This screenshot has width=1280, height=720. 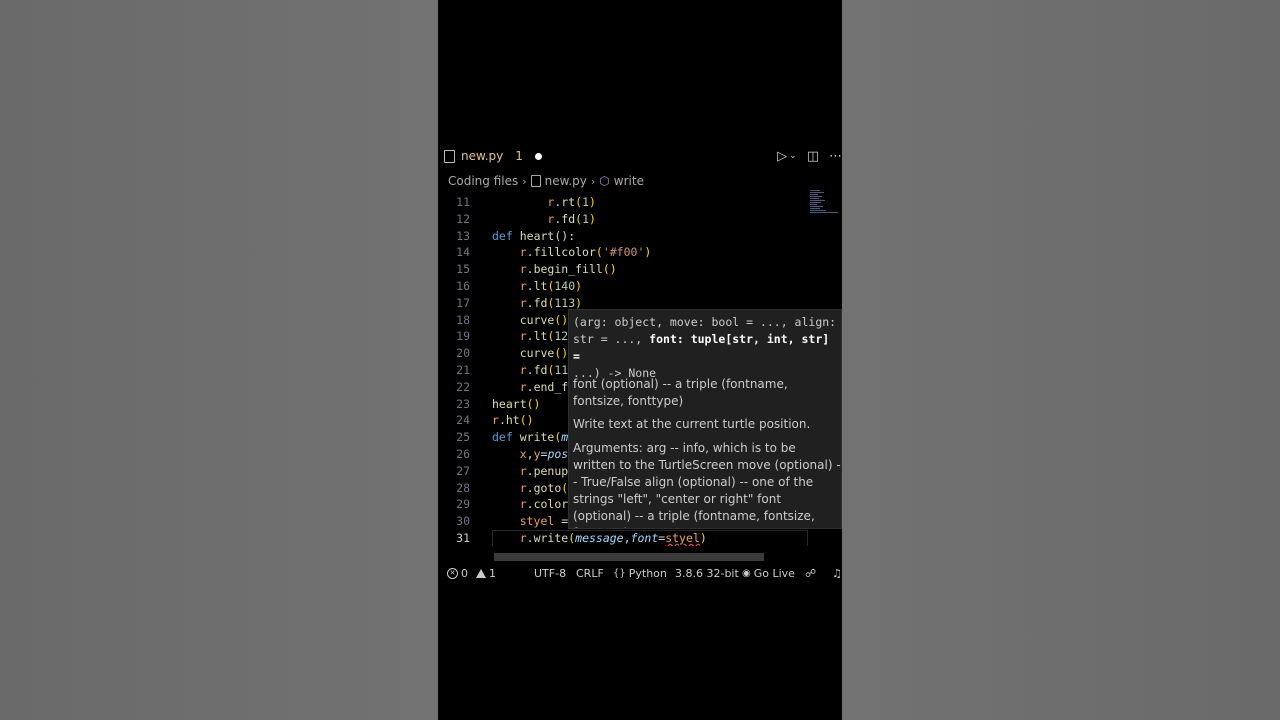 I want to click on broadcast-icon: ◉, so click(x=746, y=573).